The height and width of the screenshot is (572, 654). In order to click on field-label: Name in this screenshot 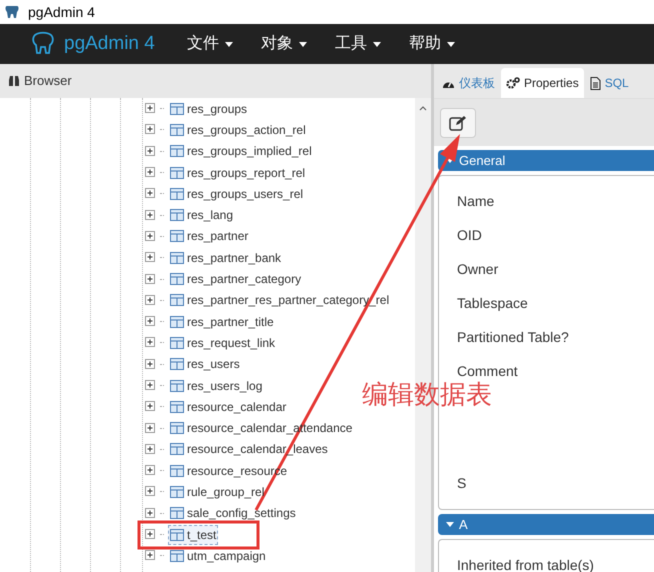, I will do `click(476, 201)`.